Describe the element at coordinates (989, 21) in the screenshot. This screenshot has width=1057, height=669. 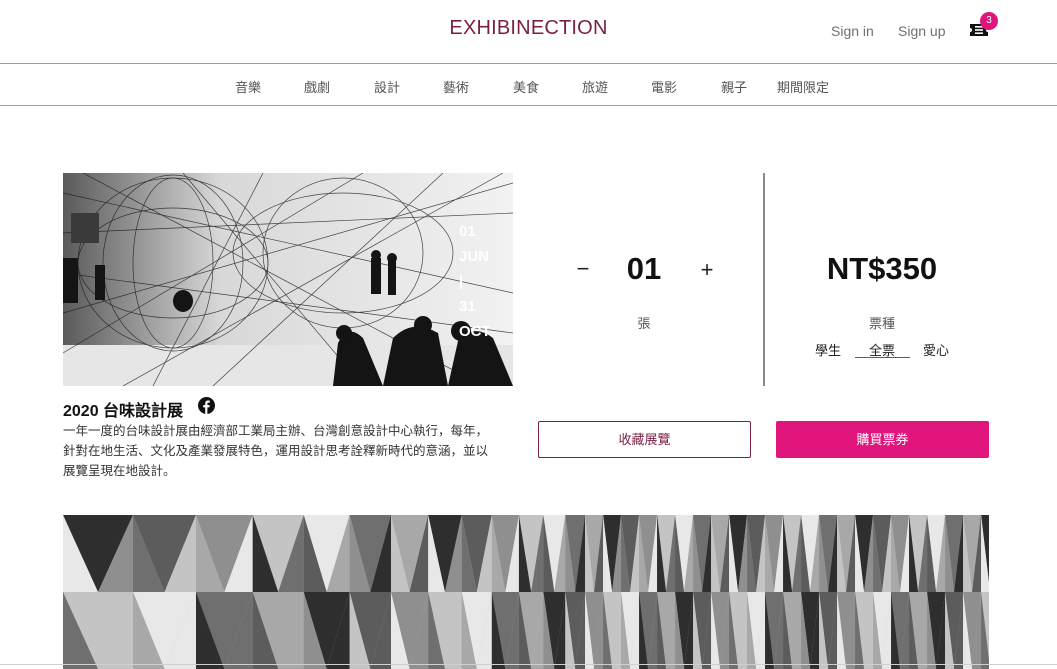
I see `cart-count-badge: 3` at that location.